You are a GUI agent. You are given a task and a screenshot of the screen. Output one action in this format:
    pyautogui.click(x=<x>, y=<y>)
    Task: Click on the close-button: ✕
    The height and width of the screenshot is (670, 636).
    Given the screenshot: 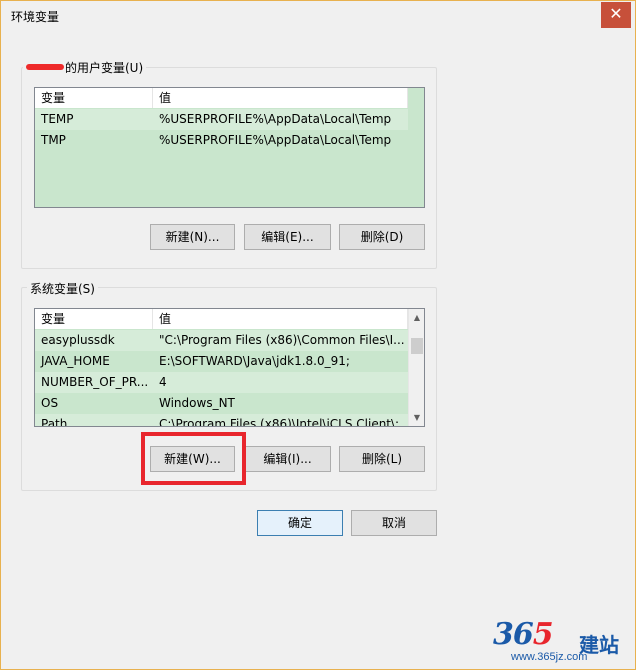 What is the action you would take?
    pyautogui.click(x=616, y=15)
    